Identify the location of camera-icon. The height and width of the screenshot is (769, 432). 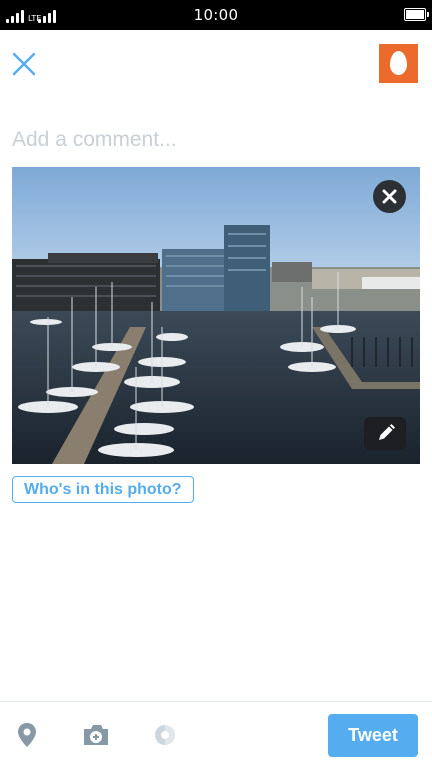
(96, 735).